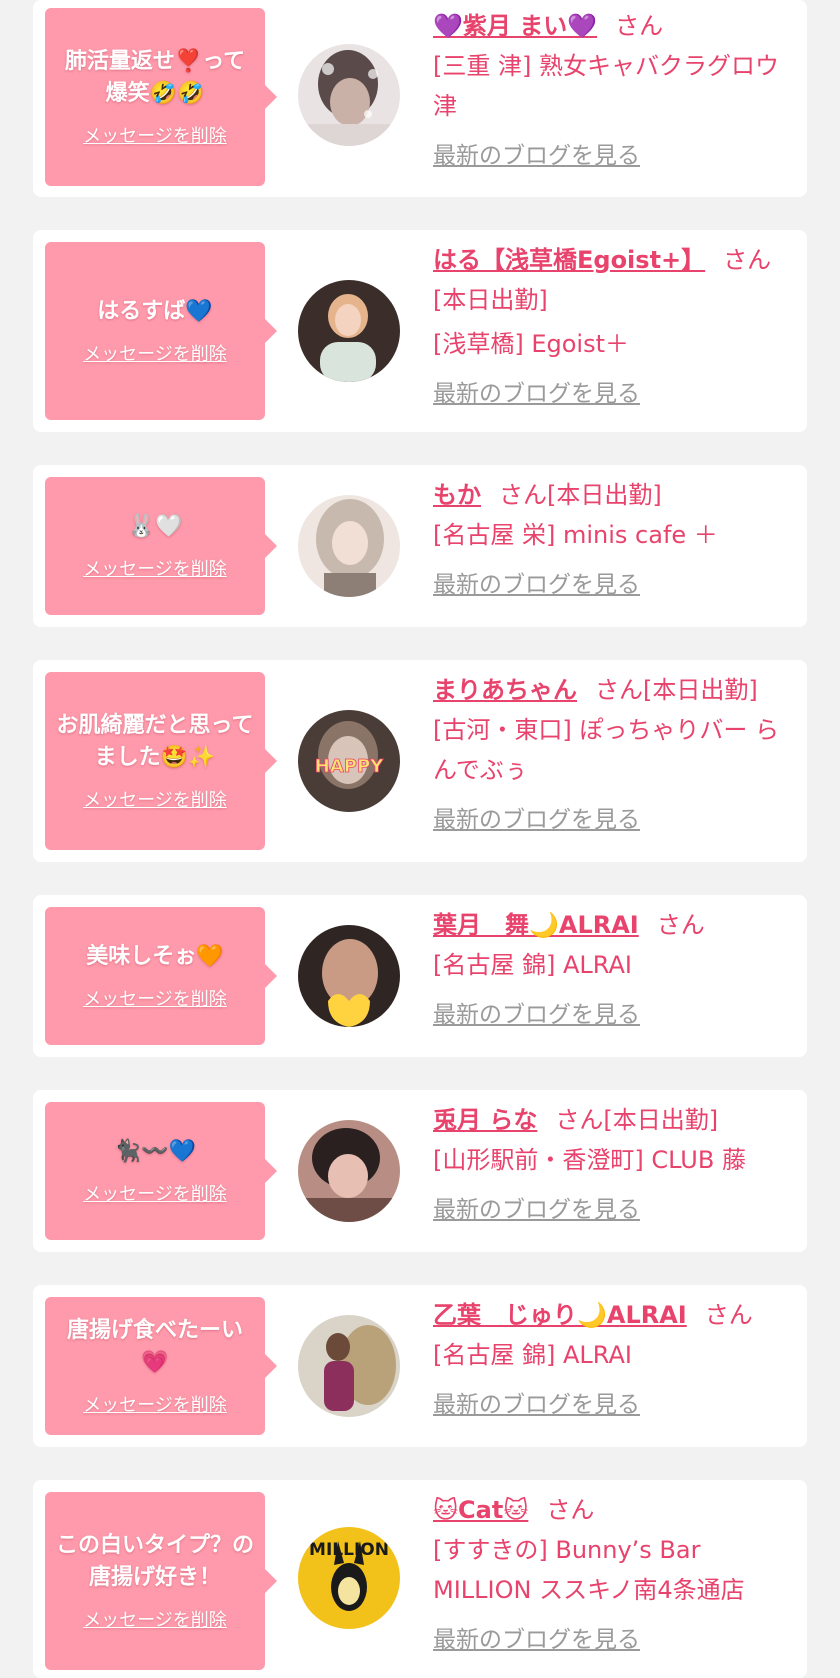 The width and height of the screenshot is (840, 1678). I want to click on avatar-sticker: MILLION, so click(349, 1550).